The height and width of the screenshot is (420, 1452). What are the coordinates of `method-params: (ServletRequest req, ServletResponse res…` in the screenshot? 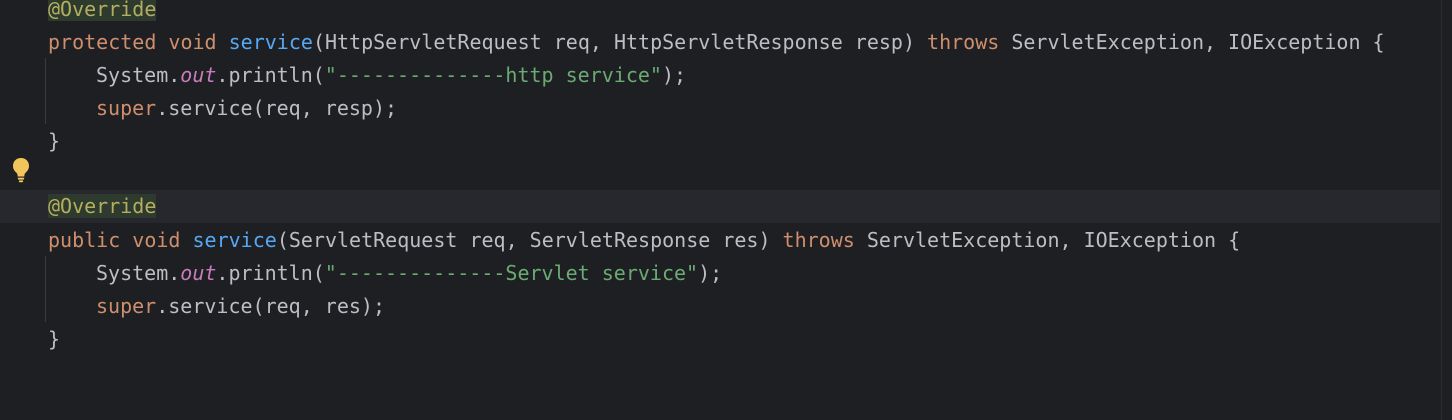 It's located at (529, 240).